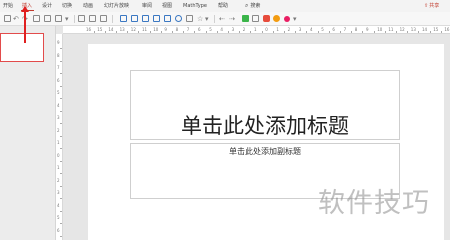 Image resolution: width=450 pixels, height=240 pixels. Describe the element at coordinates (47, 18) in the screenshot. I see `print-preview-icon` at that location.